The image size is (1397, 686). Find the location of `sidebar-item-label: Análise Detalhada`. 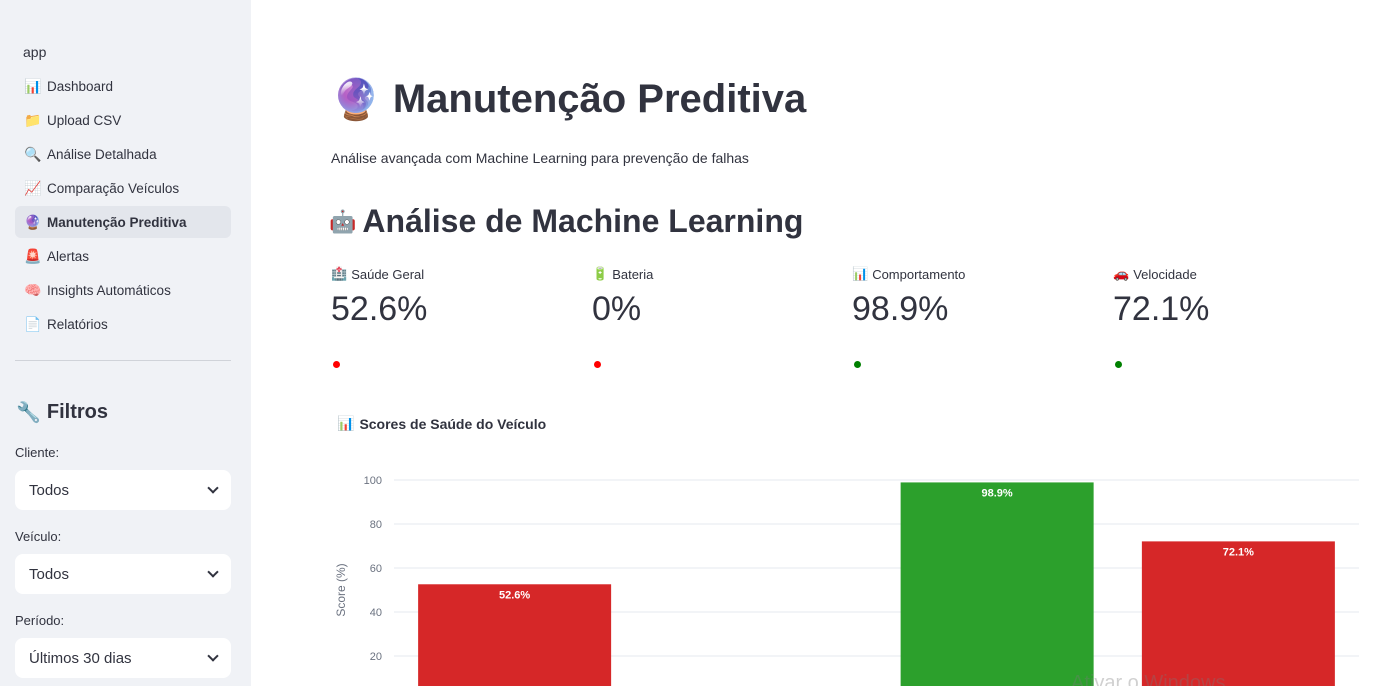

sidebar-item-label: Análise Detalhada is located at coordinates (102, 154).